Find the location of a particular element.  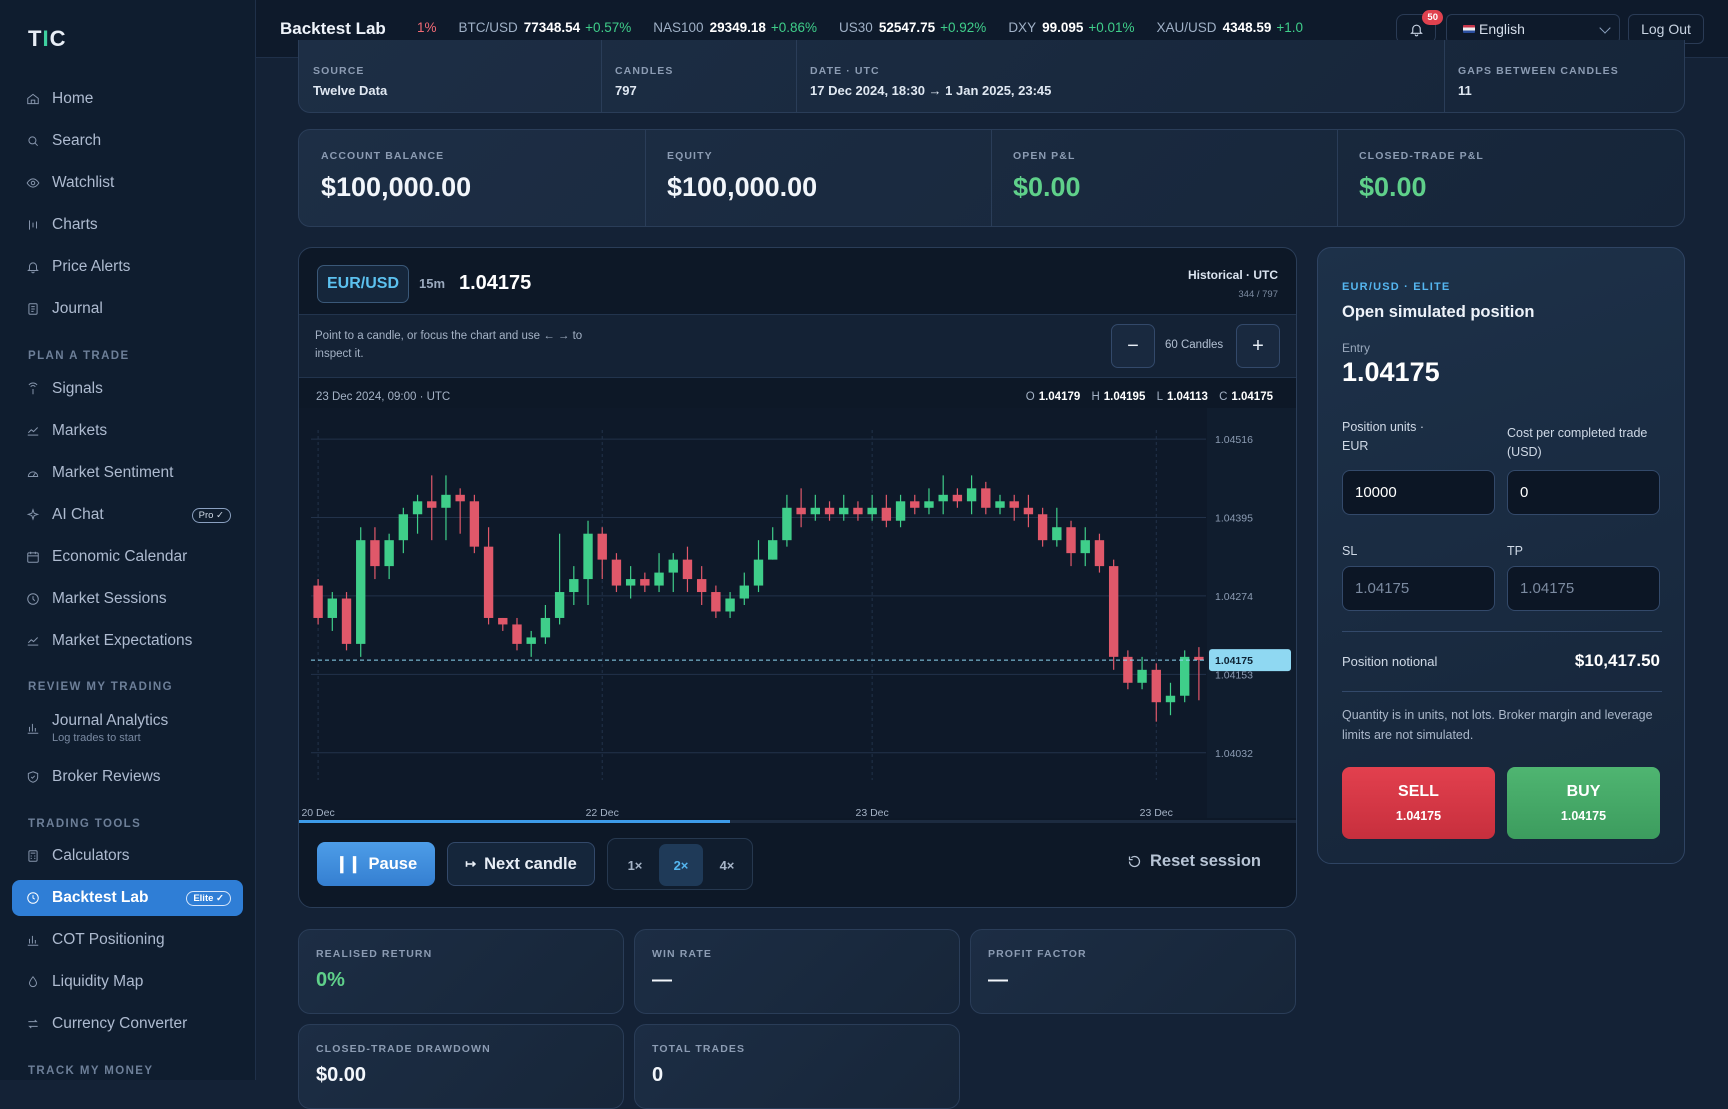

sidebar-item-calculators: Calculators is located at coordinates (127, 856).